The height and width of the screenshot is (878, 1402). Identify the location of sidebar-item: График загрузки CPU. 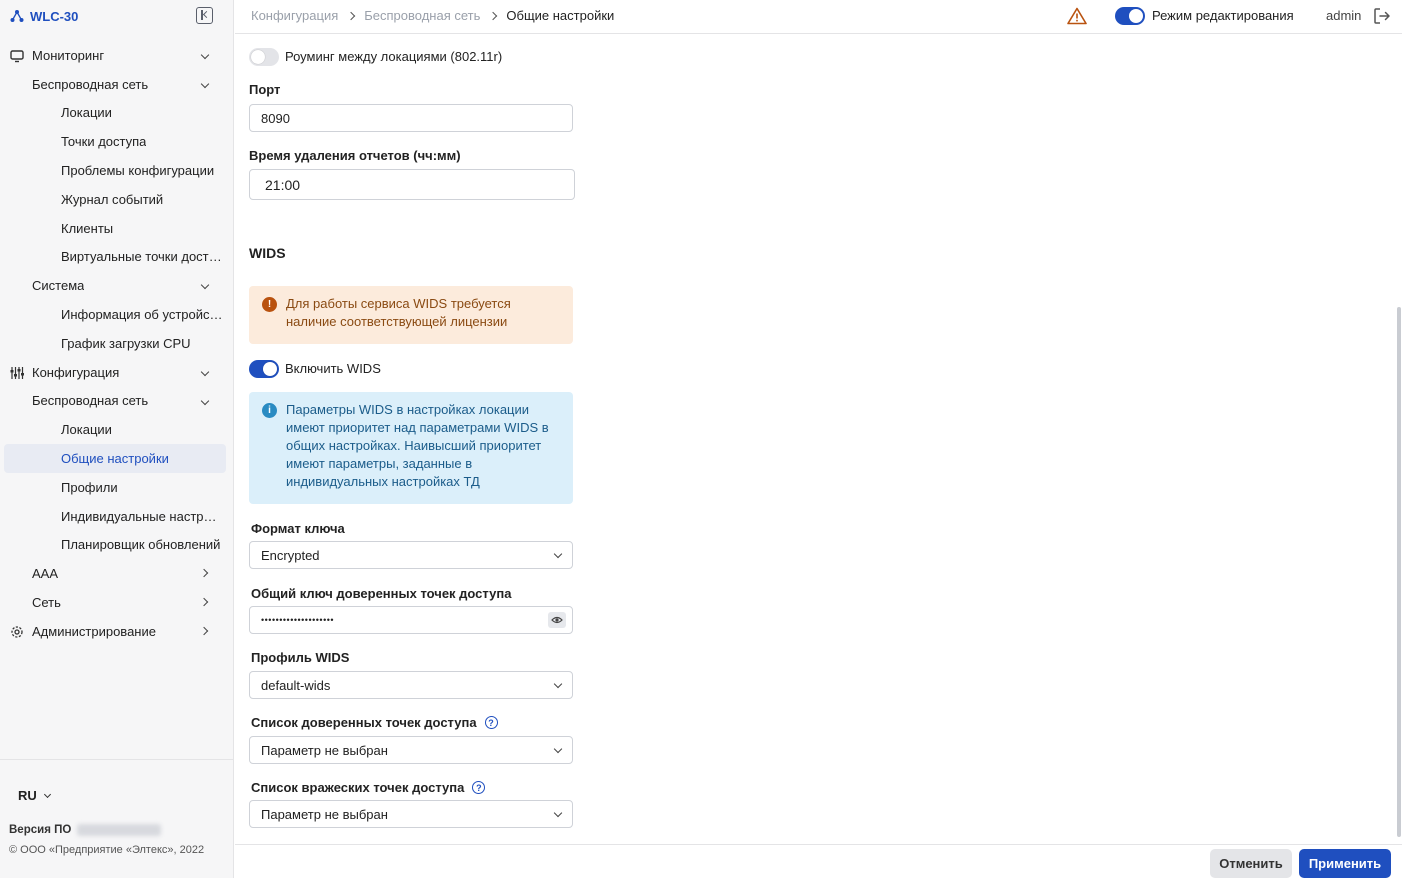
(117, 343).